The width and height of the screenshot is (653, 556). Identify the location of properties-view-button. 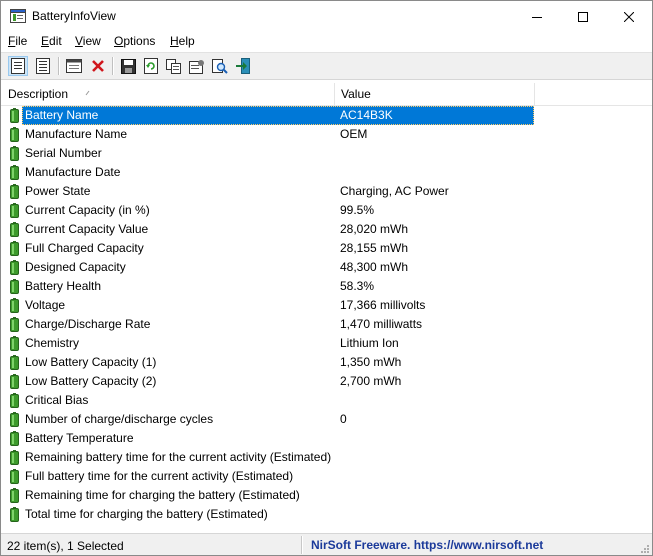
(18, 66).